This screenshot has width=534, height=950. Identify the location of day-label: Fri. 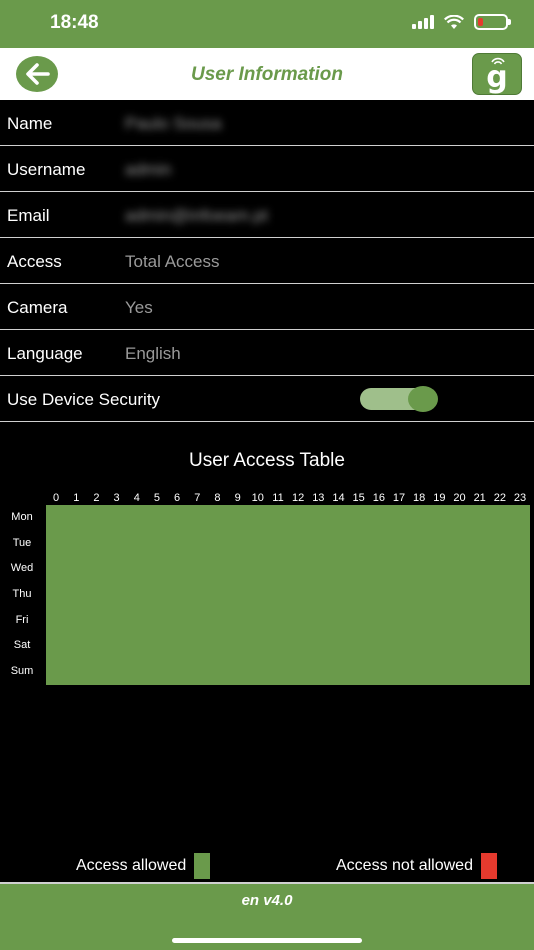
(22, 619).